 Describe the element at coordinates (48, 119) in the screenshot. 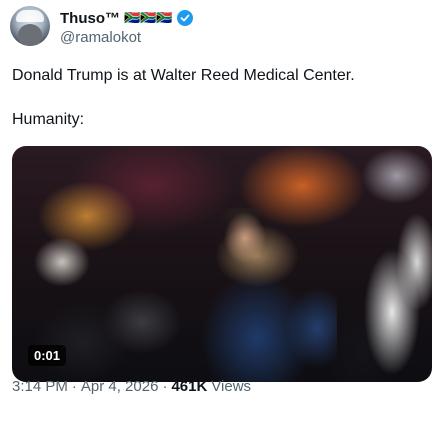

I see `tweet-text-line-2: Humanity:` at that location.